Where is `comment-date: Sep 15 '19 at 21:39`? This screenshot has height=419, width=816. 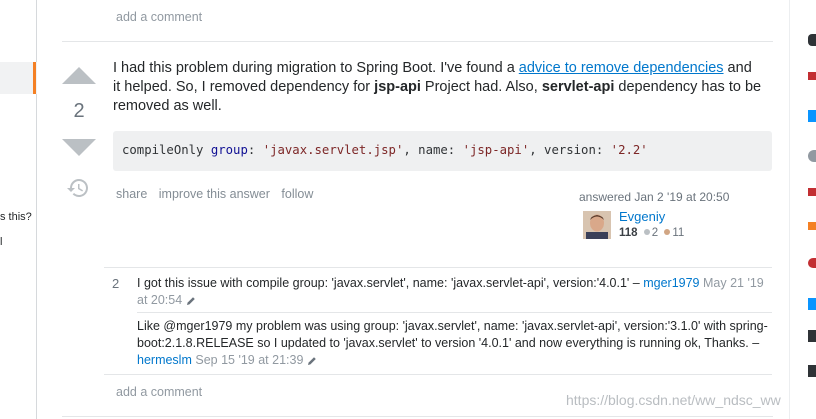 comment-date: Sep 15 '19 at 21:39 is located at coordinates (249, 360).